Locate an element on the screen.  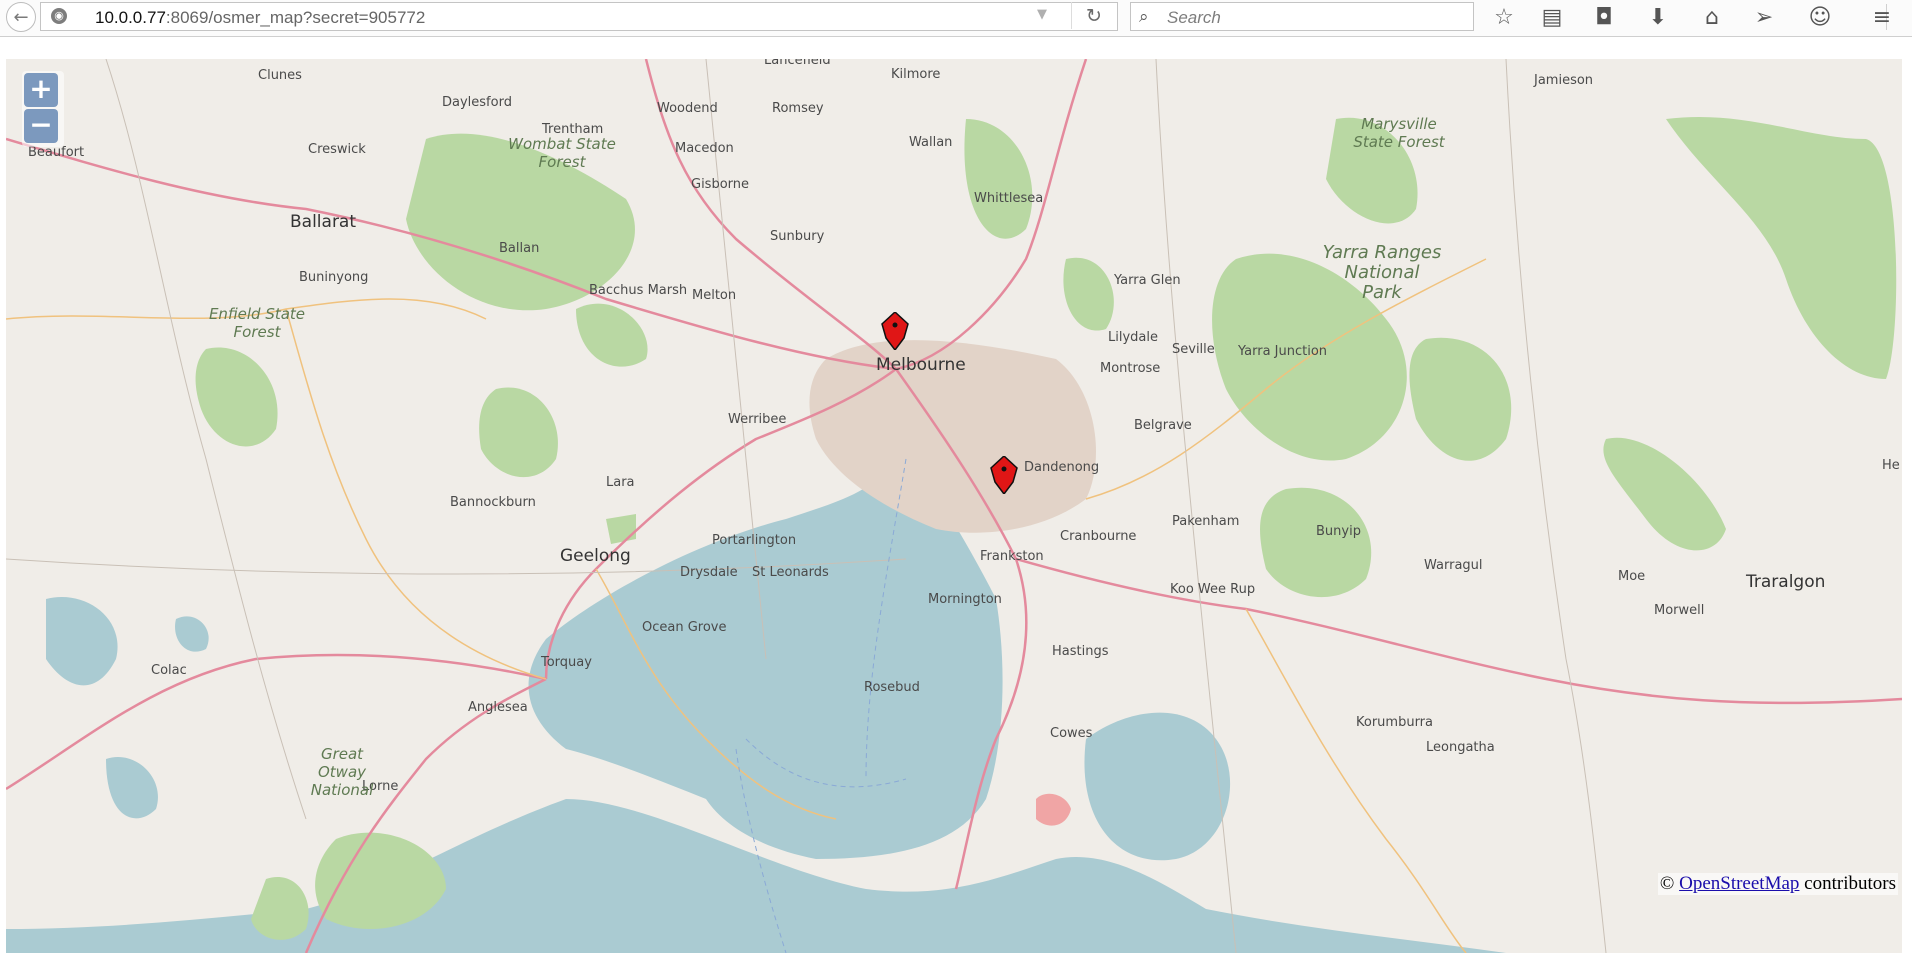
url-path: :8069/osmer_map?secret=905772 is located at coordinates (295, 17).